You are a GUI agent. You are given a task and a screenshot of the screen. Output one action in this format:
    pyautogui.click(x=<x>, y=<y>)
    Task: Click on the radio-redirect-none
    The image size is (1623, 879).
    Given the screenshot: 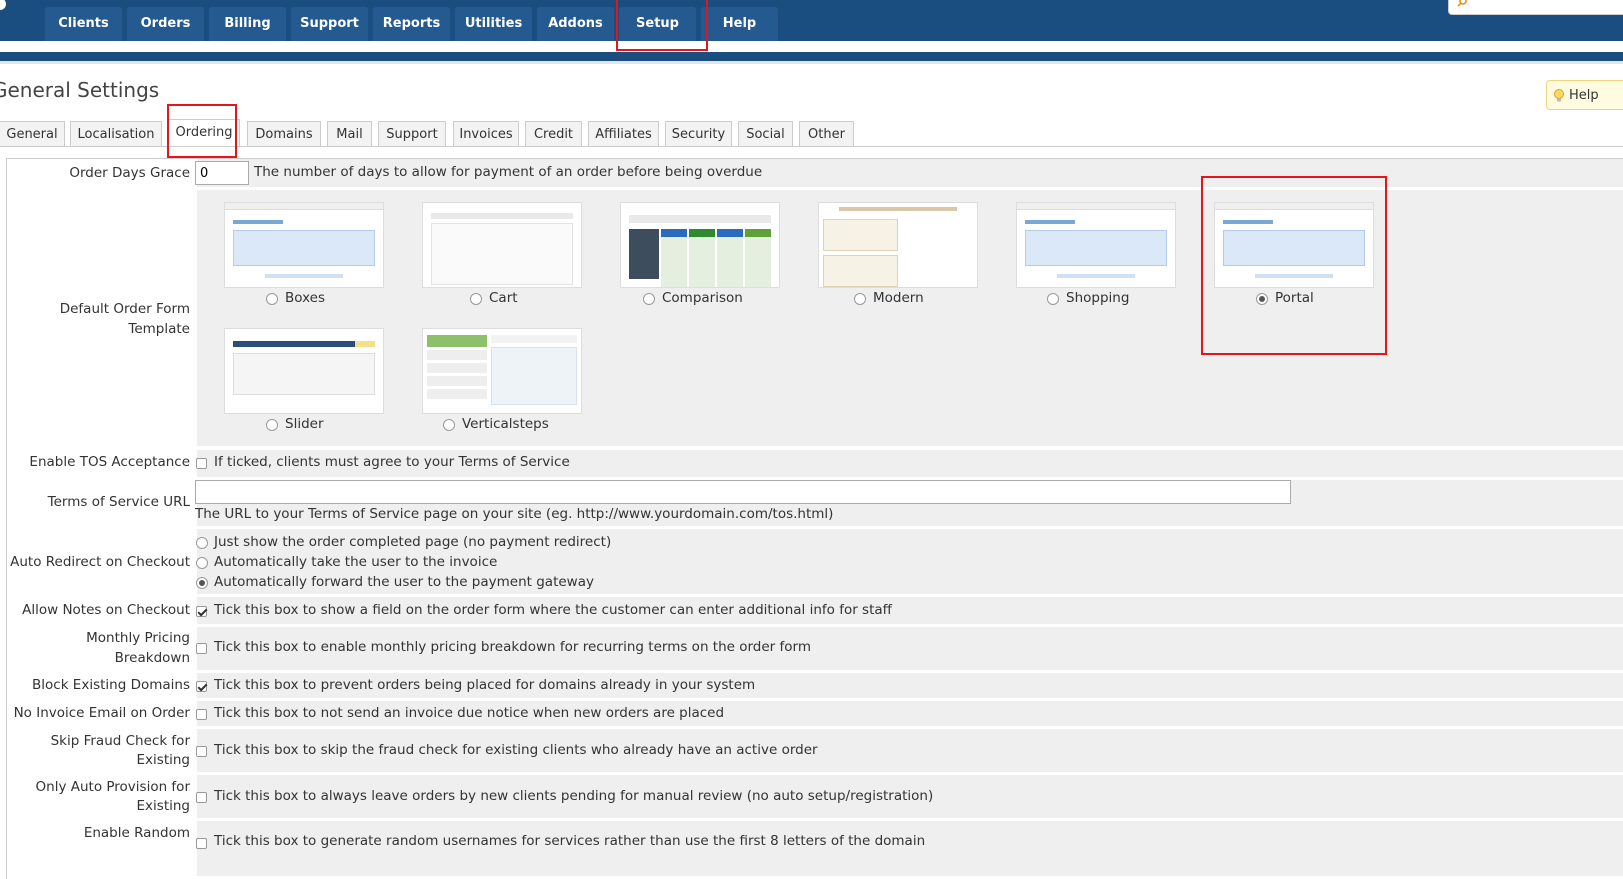 What is the action you would take?
    pyautogui.click(x=202, y=543)
    